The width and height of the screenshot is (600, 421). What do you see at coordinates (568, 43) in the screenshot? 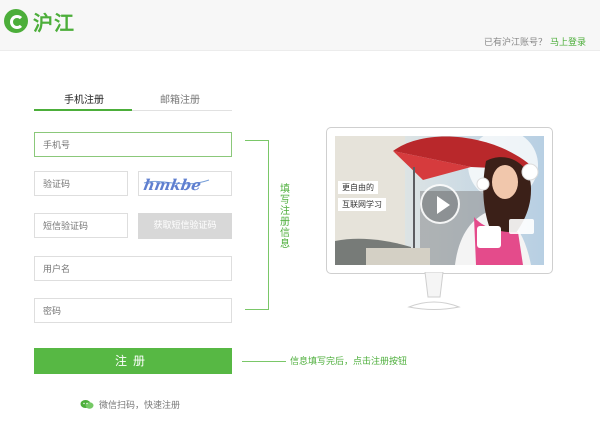
I see `login-link: 马上登录` at bounding box center [568, 43].